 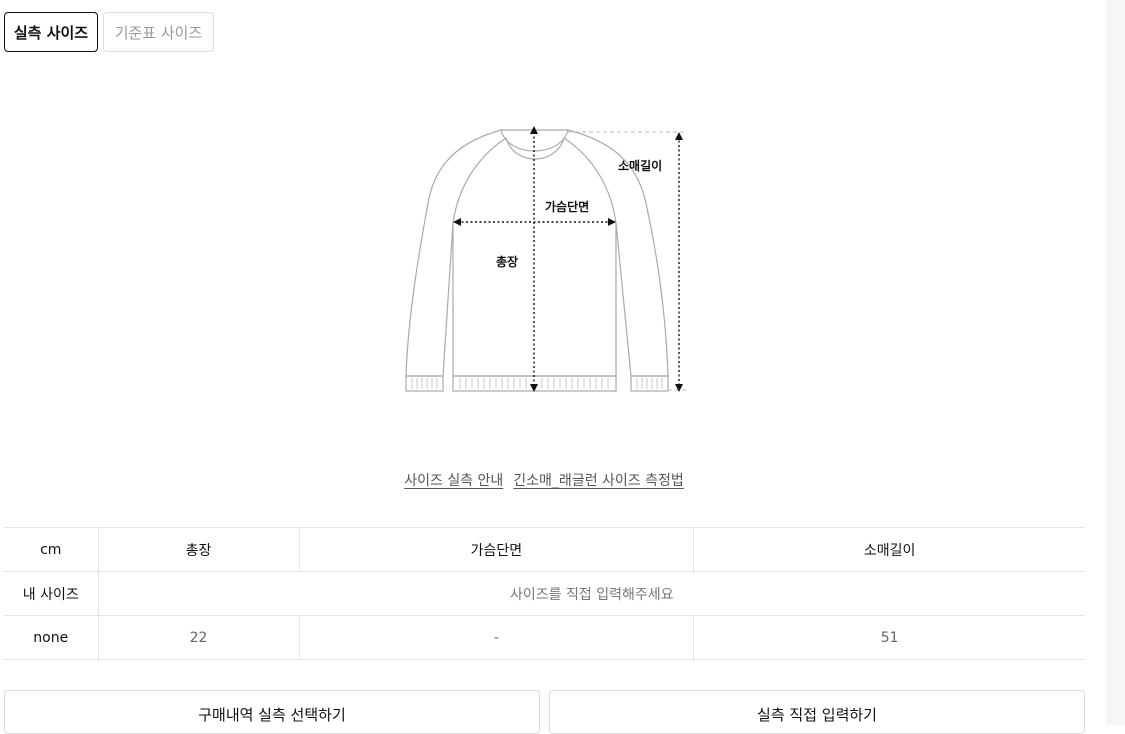 What do you see at coordinates (567, 206) in the screenshot?
I see `chest-width-label: 가슴단면` at bounding box center [567, 206].